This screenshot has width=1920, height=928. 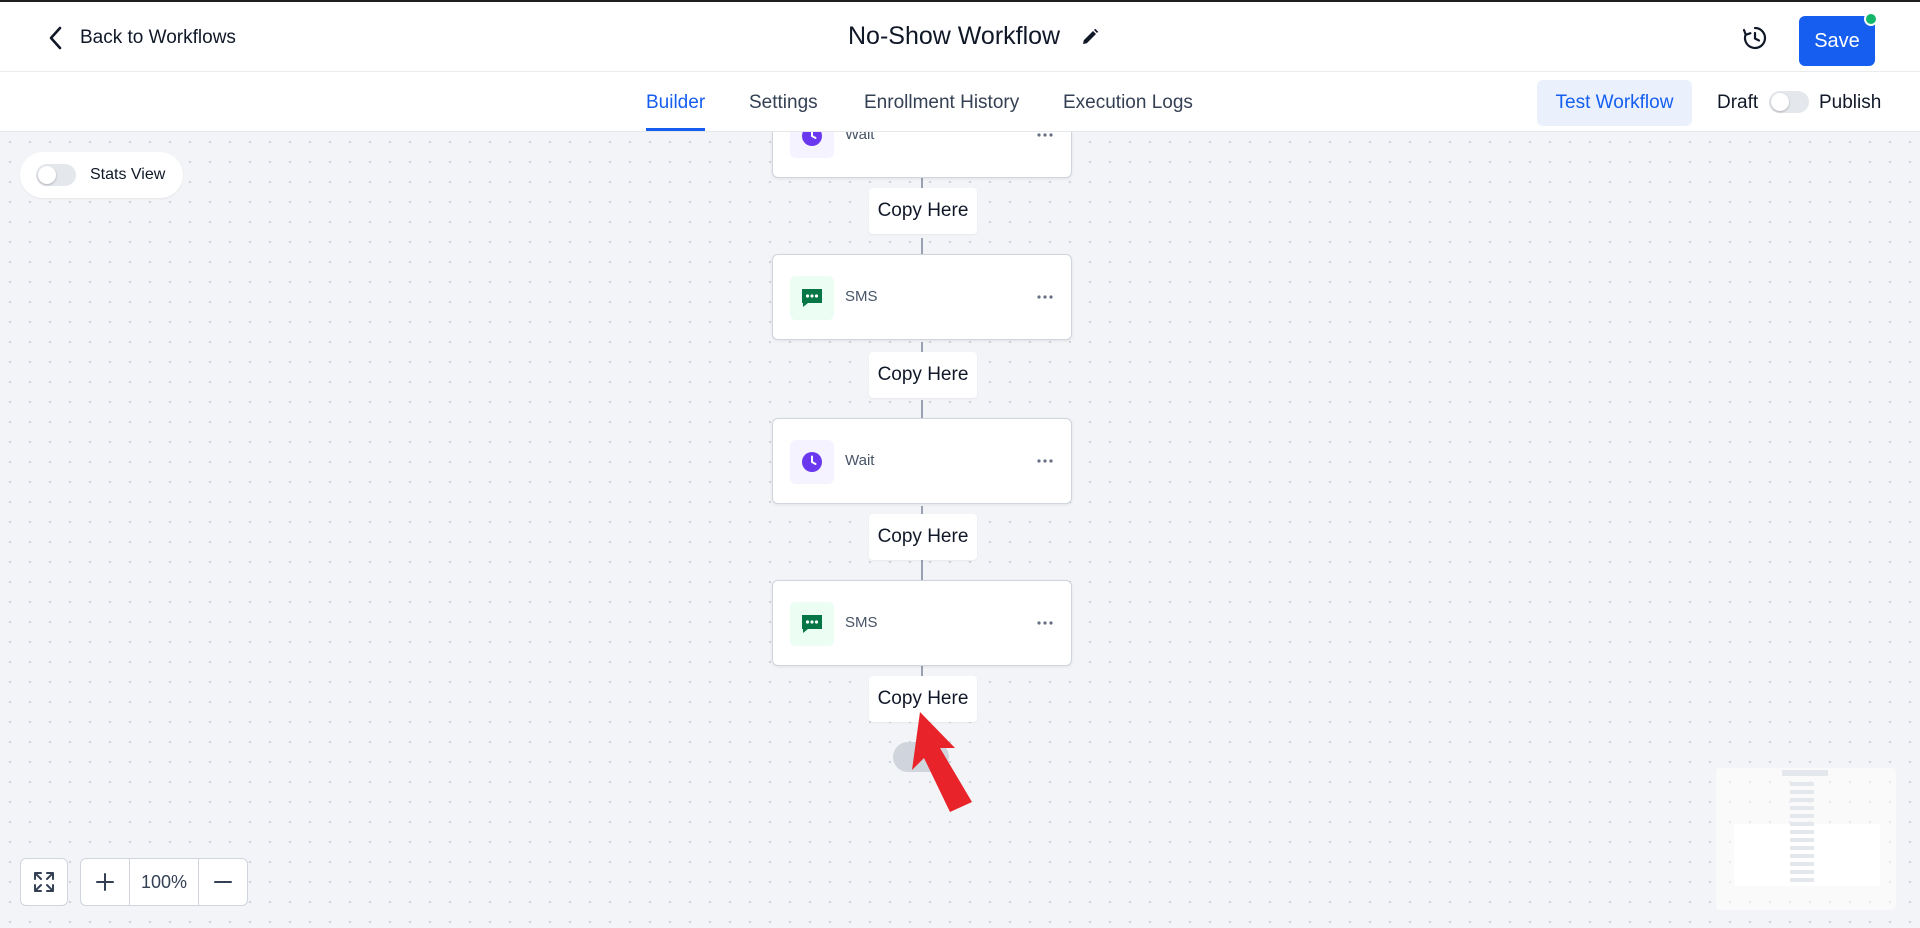 I want to click on publish-label: Publish, so click(x=1850, y=102).